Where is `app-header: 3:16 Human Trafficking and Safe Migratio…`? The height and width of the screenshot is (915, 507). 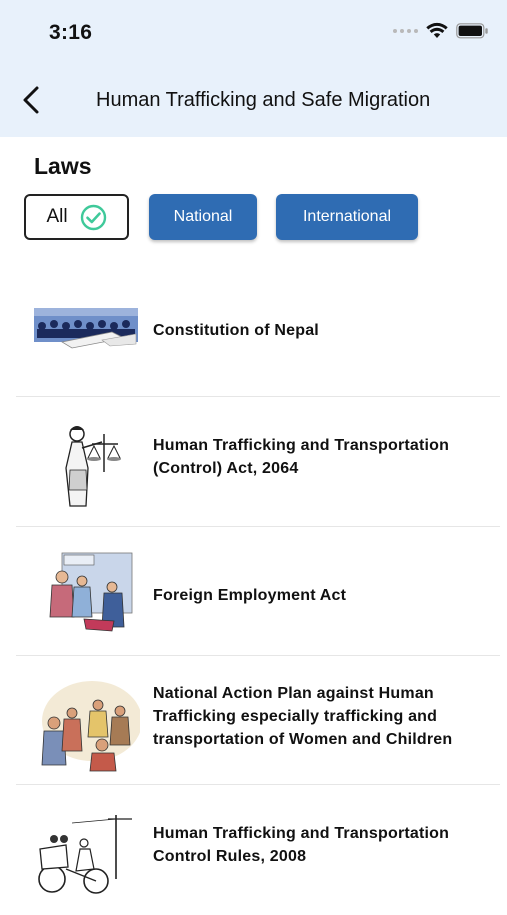 app-header: 3:16 Human Trafficking and Safe Migratio… is located at coordinates (253, 68).